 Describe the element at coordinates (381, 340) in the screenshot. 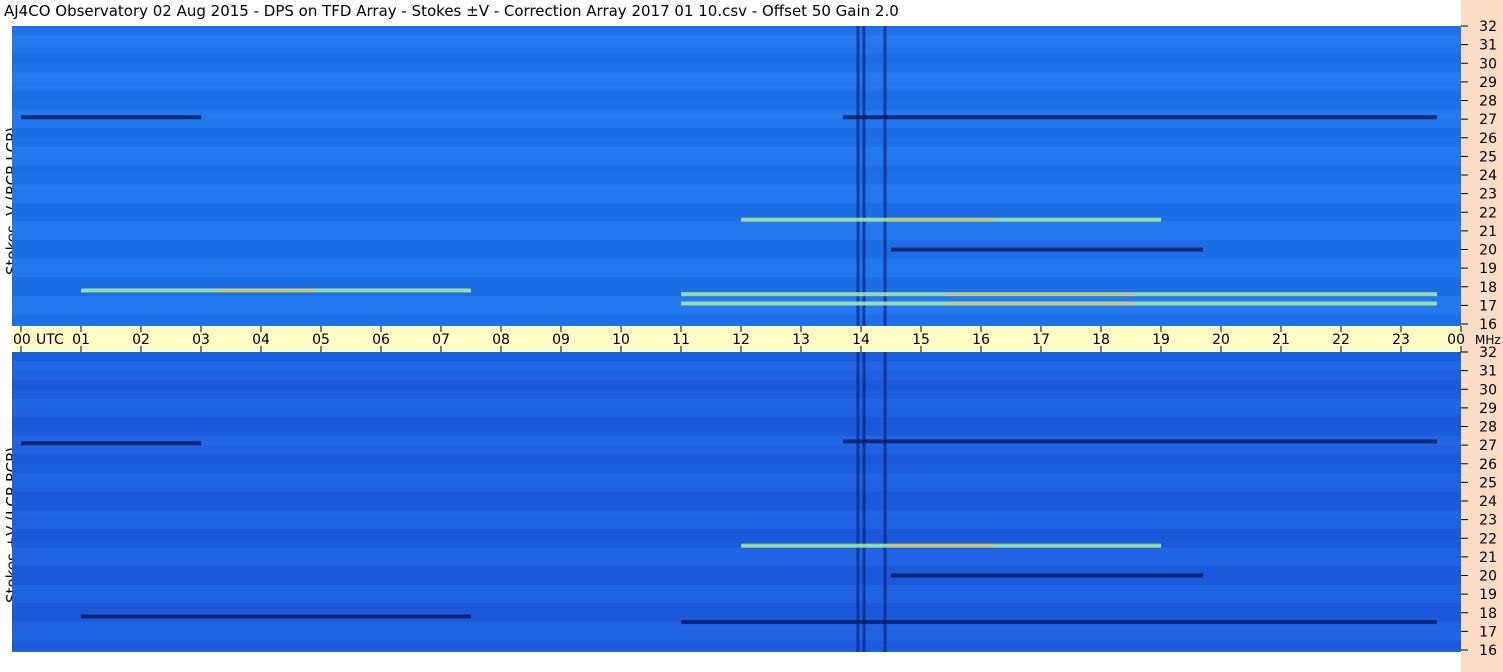

I see `time-tick-label: 06` at that location.